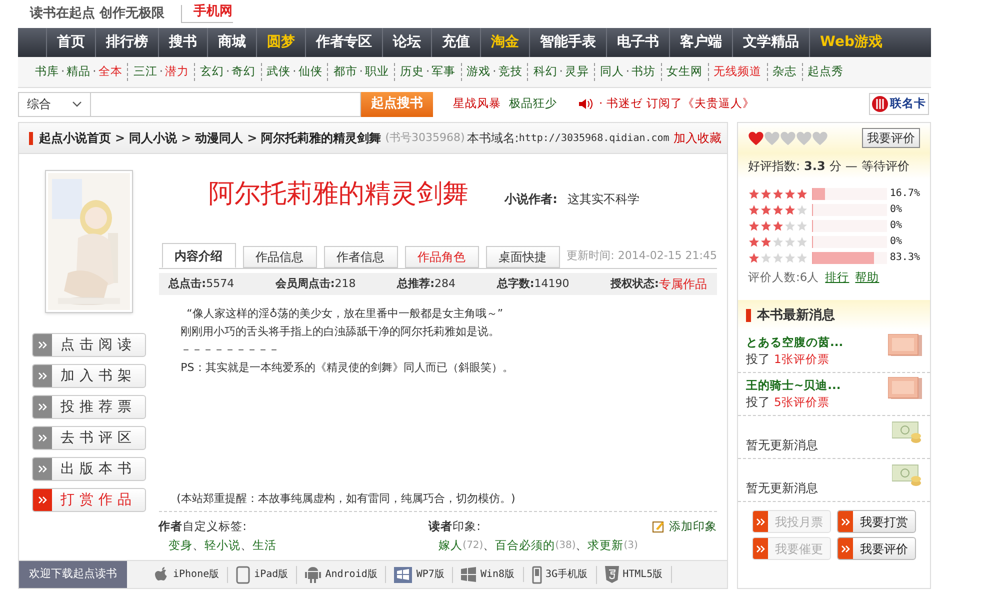  Describe the element at coordinates (876, 522) in the screenshot. I see `side-button: 我要打赏` at that location.